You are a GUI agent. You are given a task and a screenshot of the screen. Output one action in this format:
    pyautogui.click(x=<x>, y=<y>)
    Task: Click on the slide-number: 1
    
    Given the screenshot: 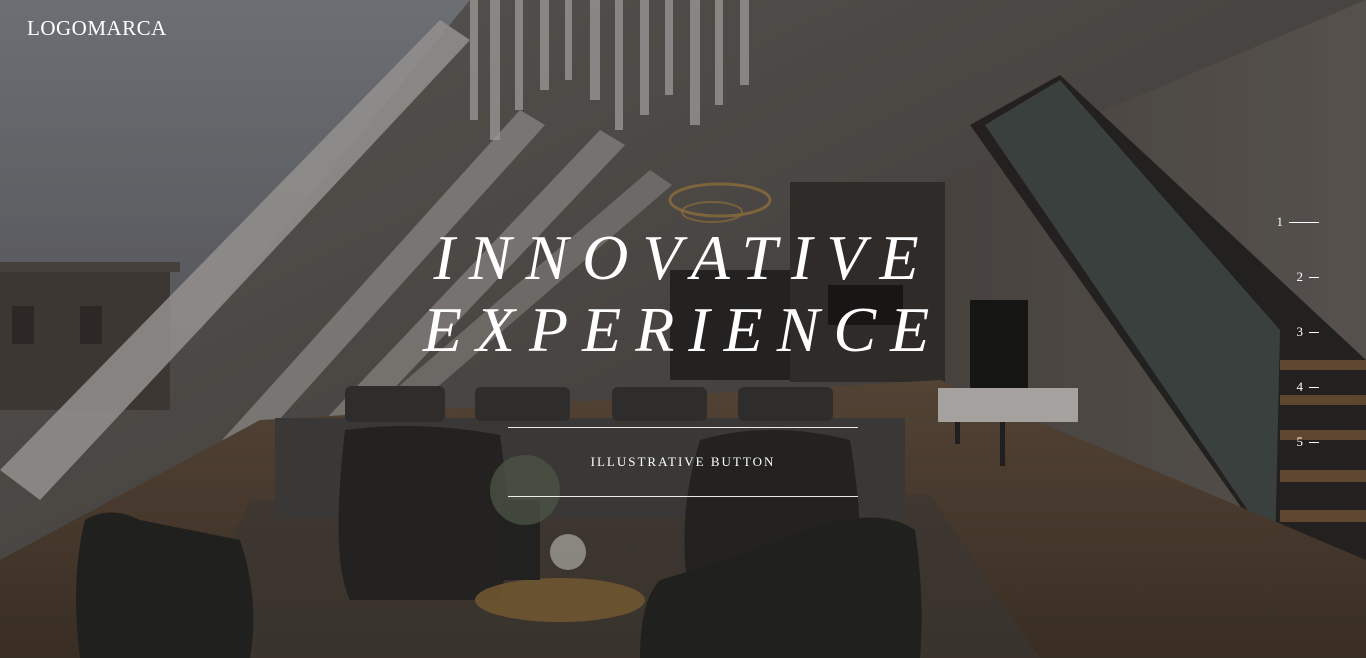 What is the action you would take?
    pyautogui.click(x=1280, y=221)
    